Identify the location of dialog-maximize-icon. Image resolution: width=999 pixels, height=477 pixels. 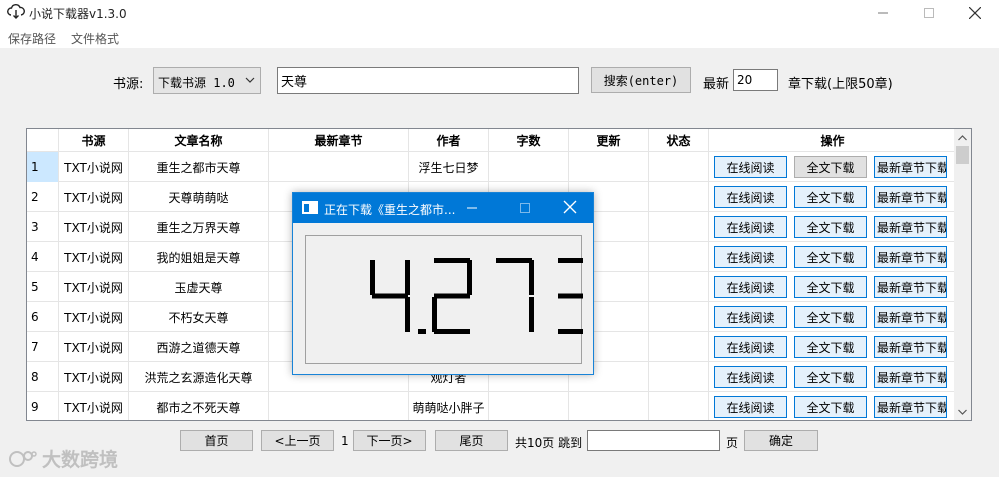
(525, 208).